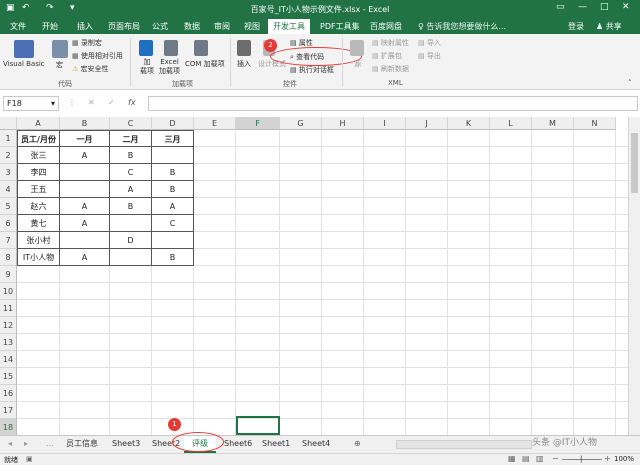  What do you see at coordinates (340, 26) in the screenshot?
I see `tab-pdf-tools: PDF工具集` at bounding box center [340, 26].